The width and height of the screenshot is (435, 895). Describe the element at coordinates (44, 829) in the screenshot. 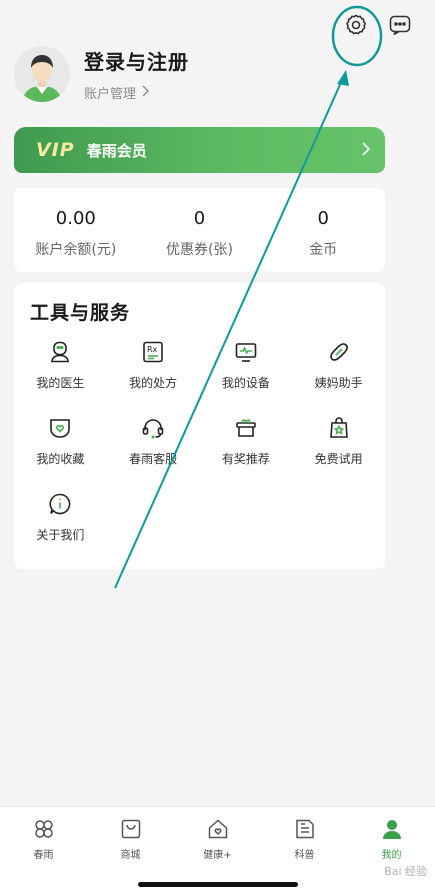

I see `clover-icon` at that location.